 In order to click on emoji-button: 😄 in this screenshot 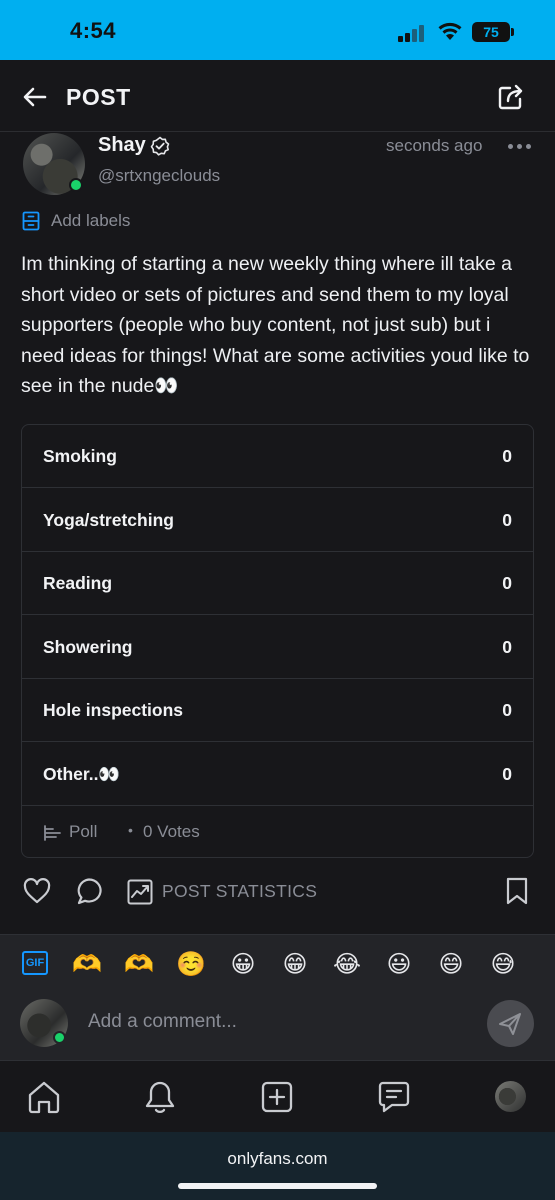, I will do `click(451, 964)`.